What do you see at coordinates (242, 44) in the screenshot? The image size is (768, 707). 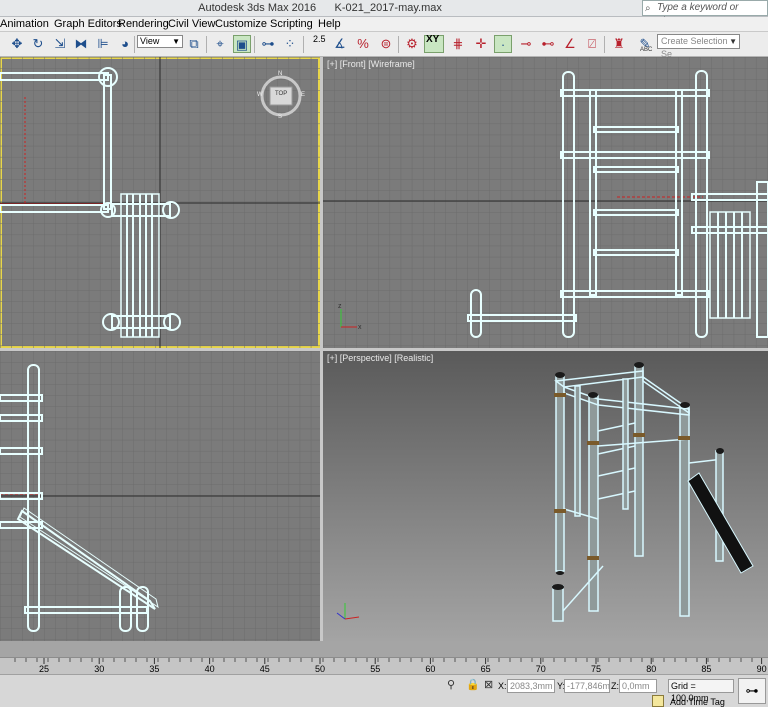 I see `select-manipulate-icon: ▣` at bounding box center [242, 44].